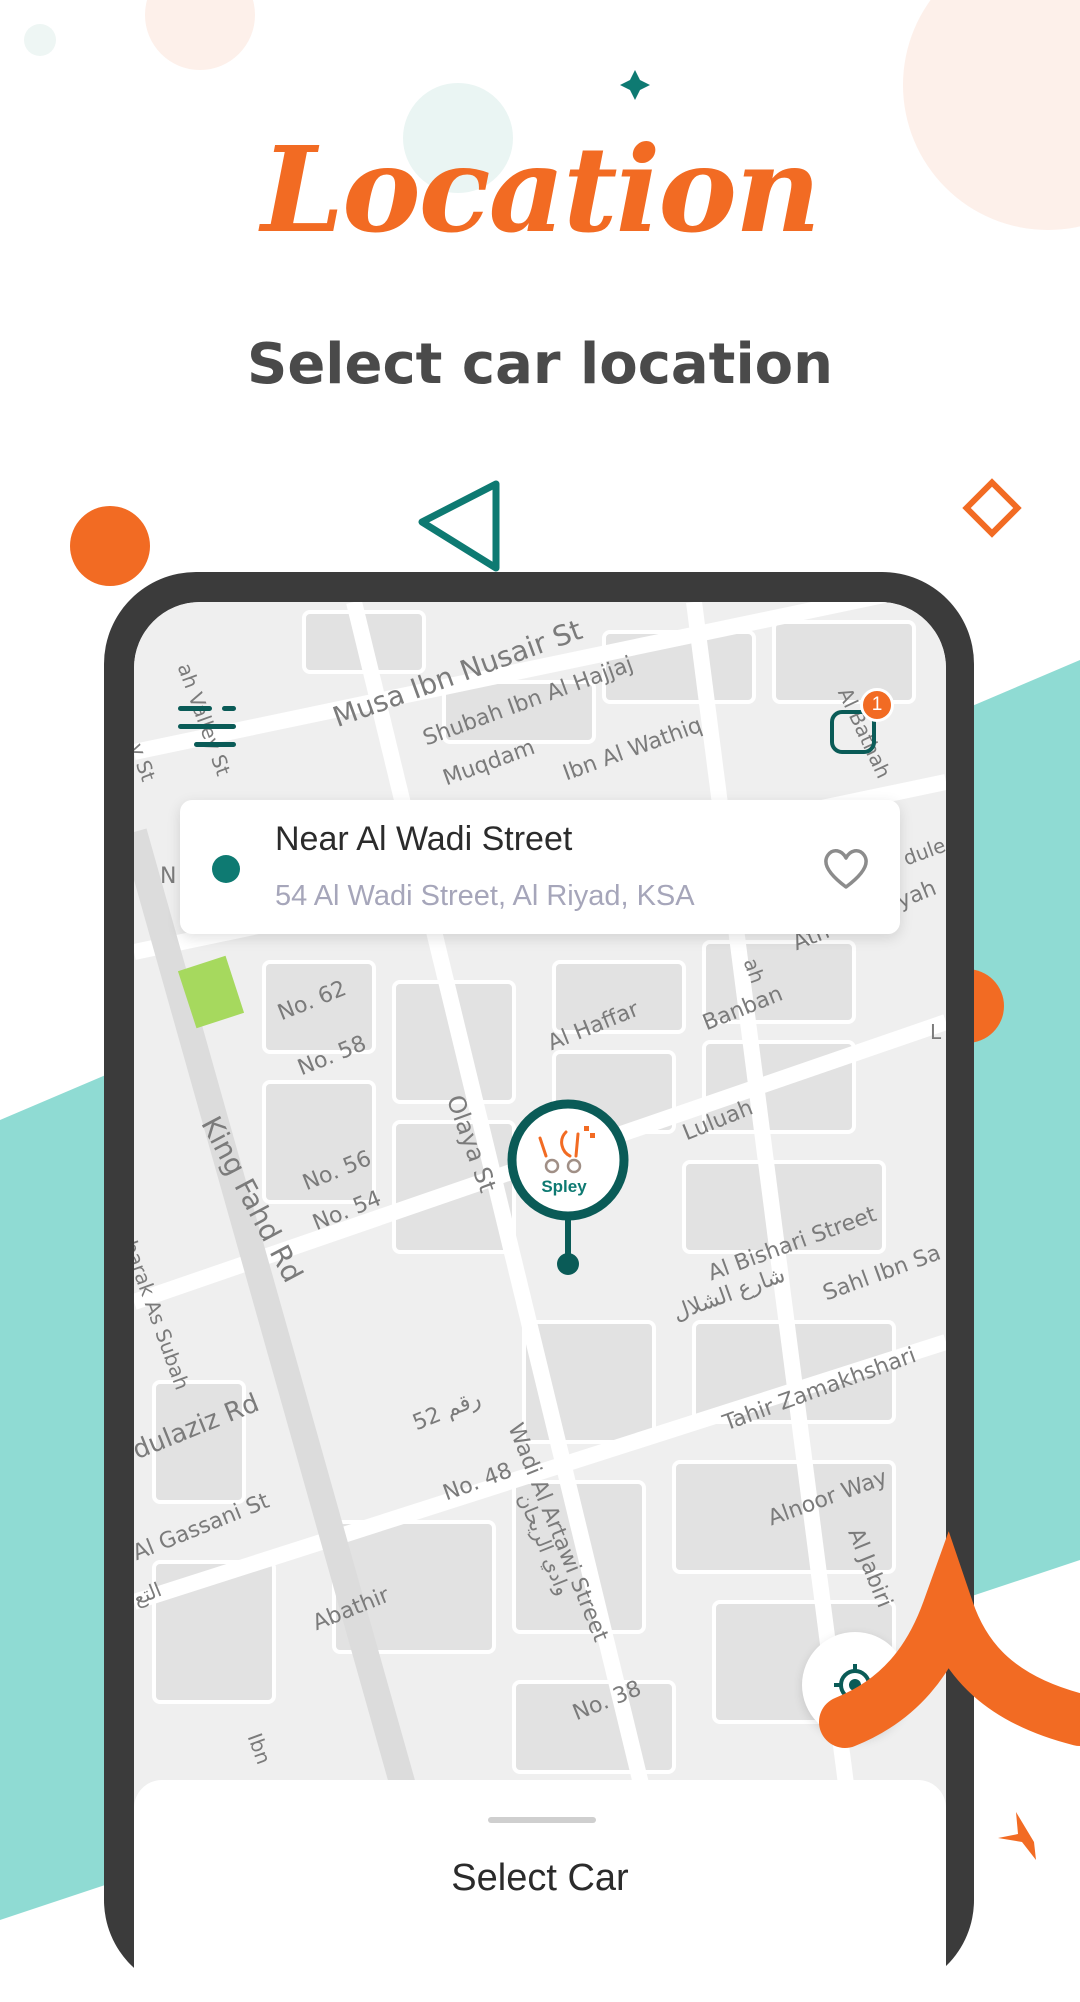 The height and width of the screenshot is (2002, 1080). I want to click on orange-swoosh-decor, so click(949, 1639).